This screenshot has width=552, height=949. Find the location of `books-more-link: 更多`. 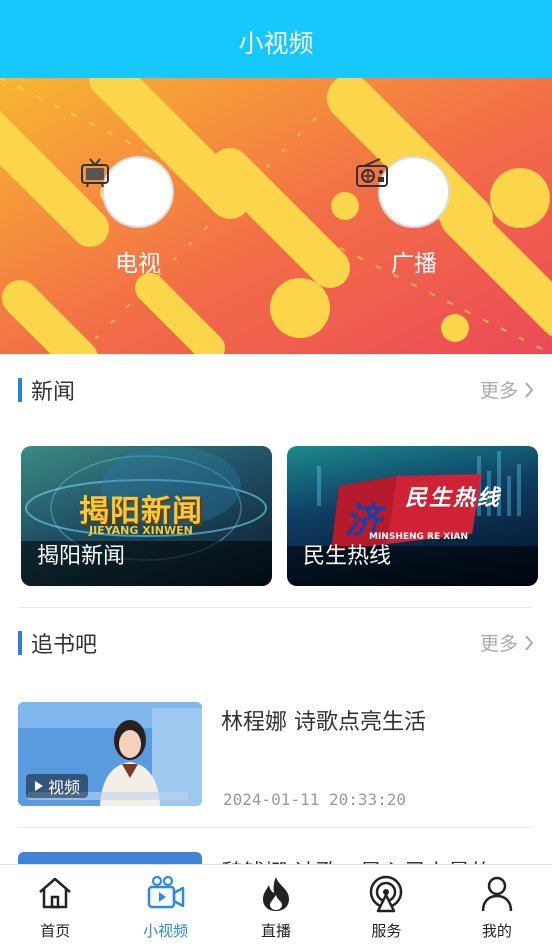

books-more-link: 更多 is located at coordinates (507, 642).